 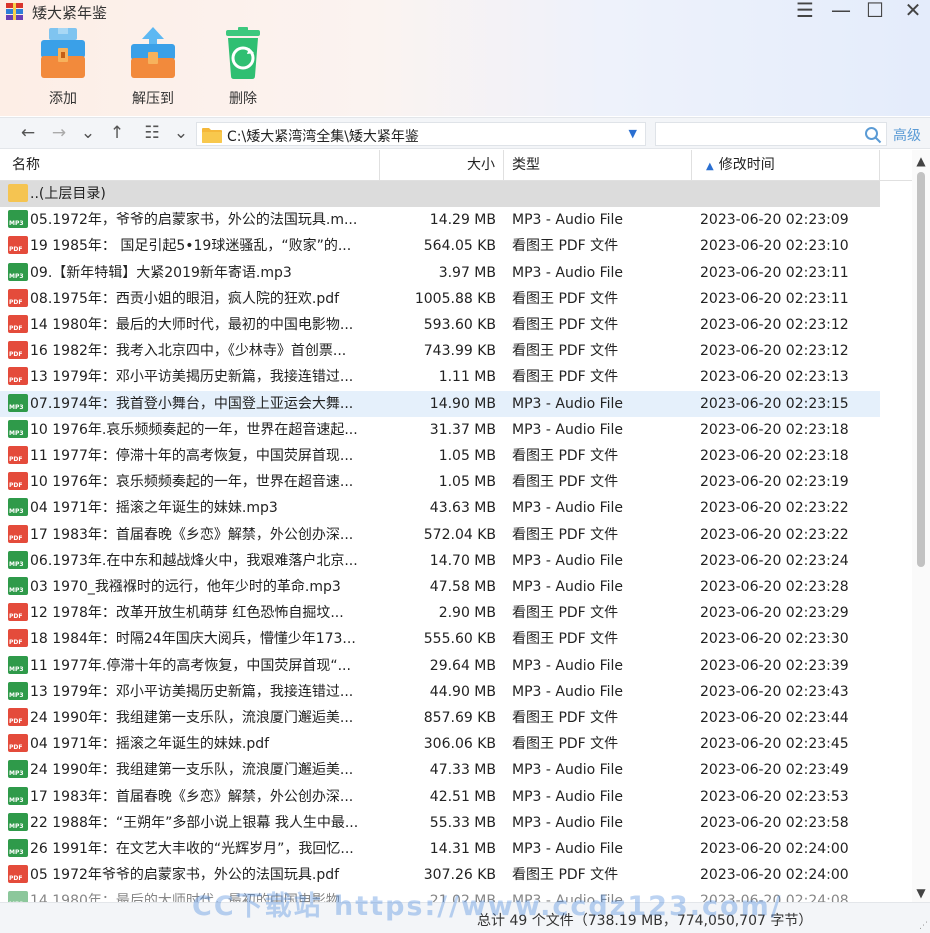 I want to click on file-size: 44.90 MB, so click(x=462, y=691).